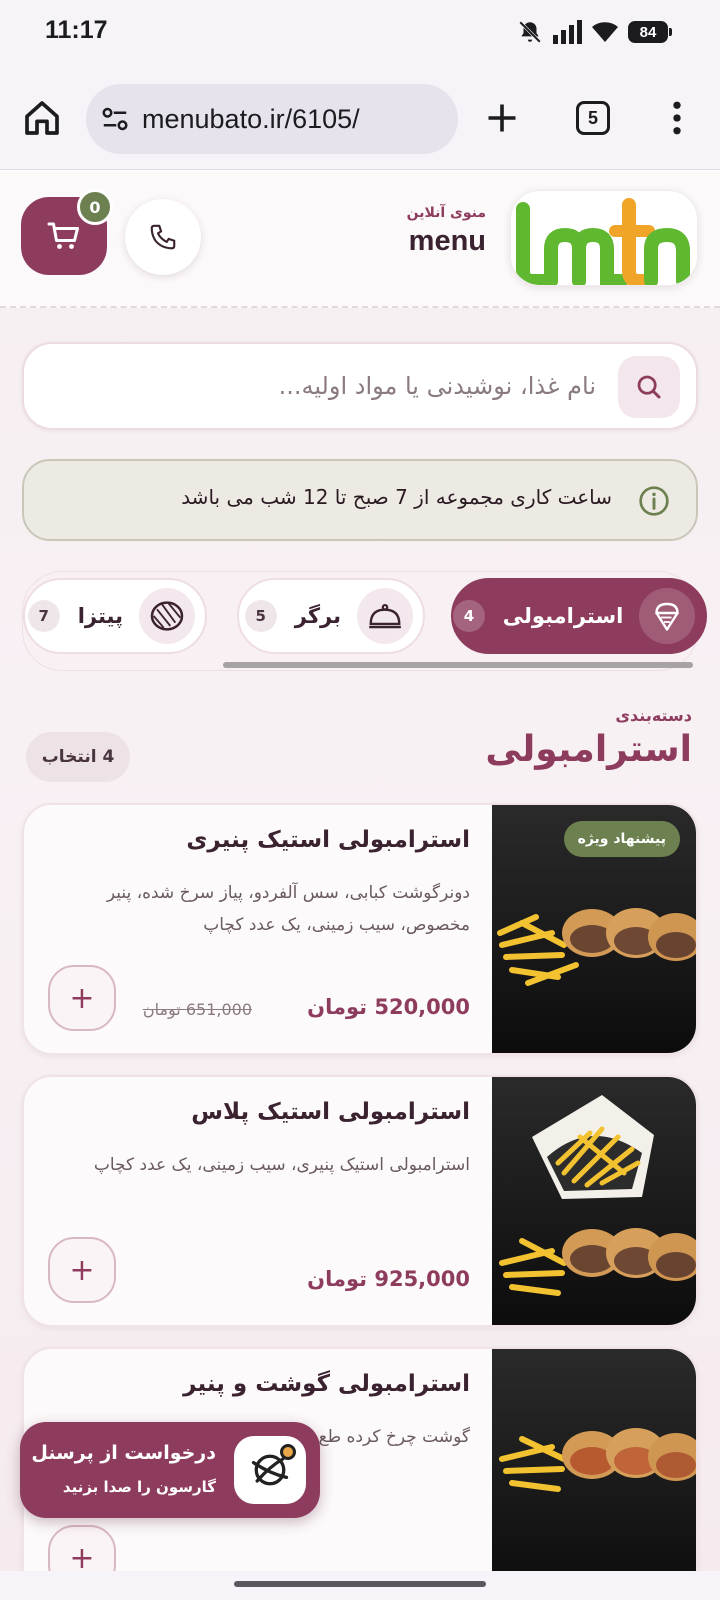  Describe the element at coordinates (170, 1470) in the screenshot. I see `staff-request-button: درخواست از پرسنل گارسون را صدا بزنید` at that location.